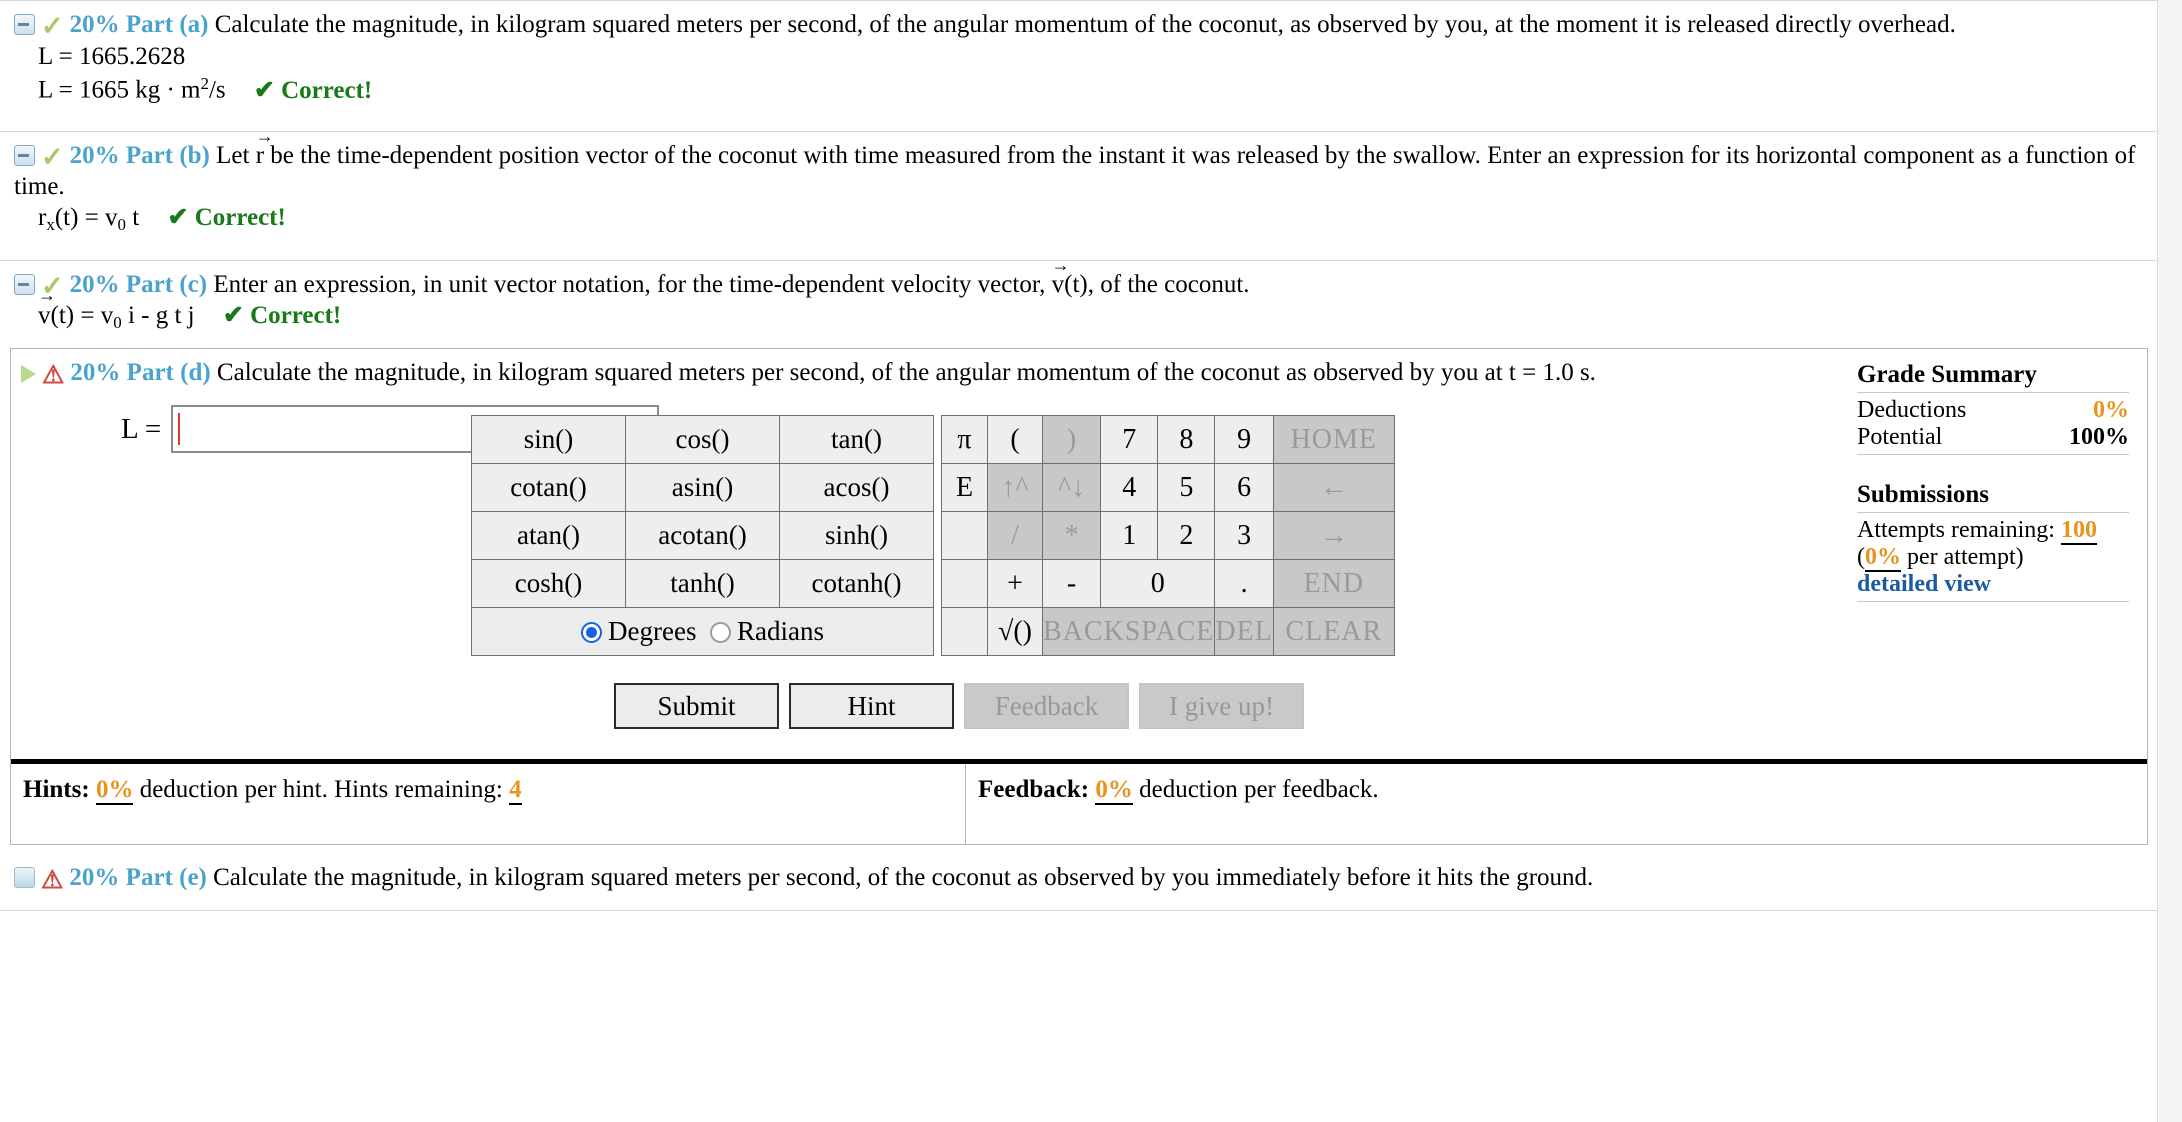 This screenshot has height=1122, width=2182. What do you see at coordinates (158, 316) in the screenshot?
I see `part-c-answer-tail: i - g t j` at bounding box center [158, 316].